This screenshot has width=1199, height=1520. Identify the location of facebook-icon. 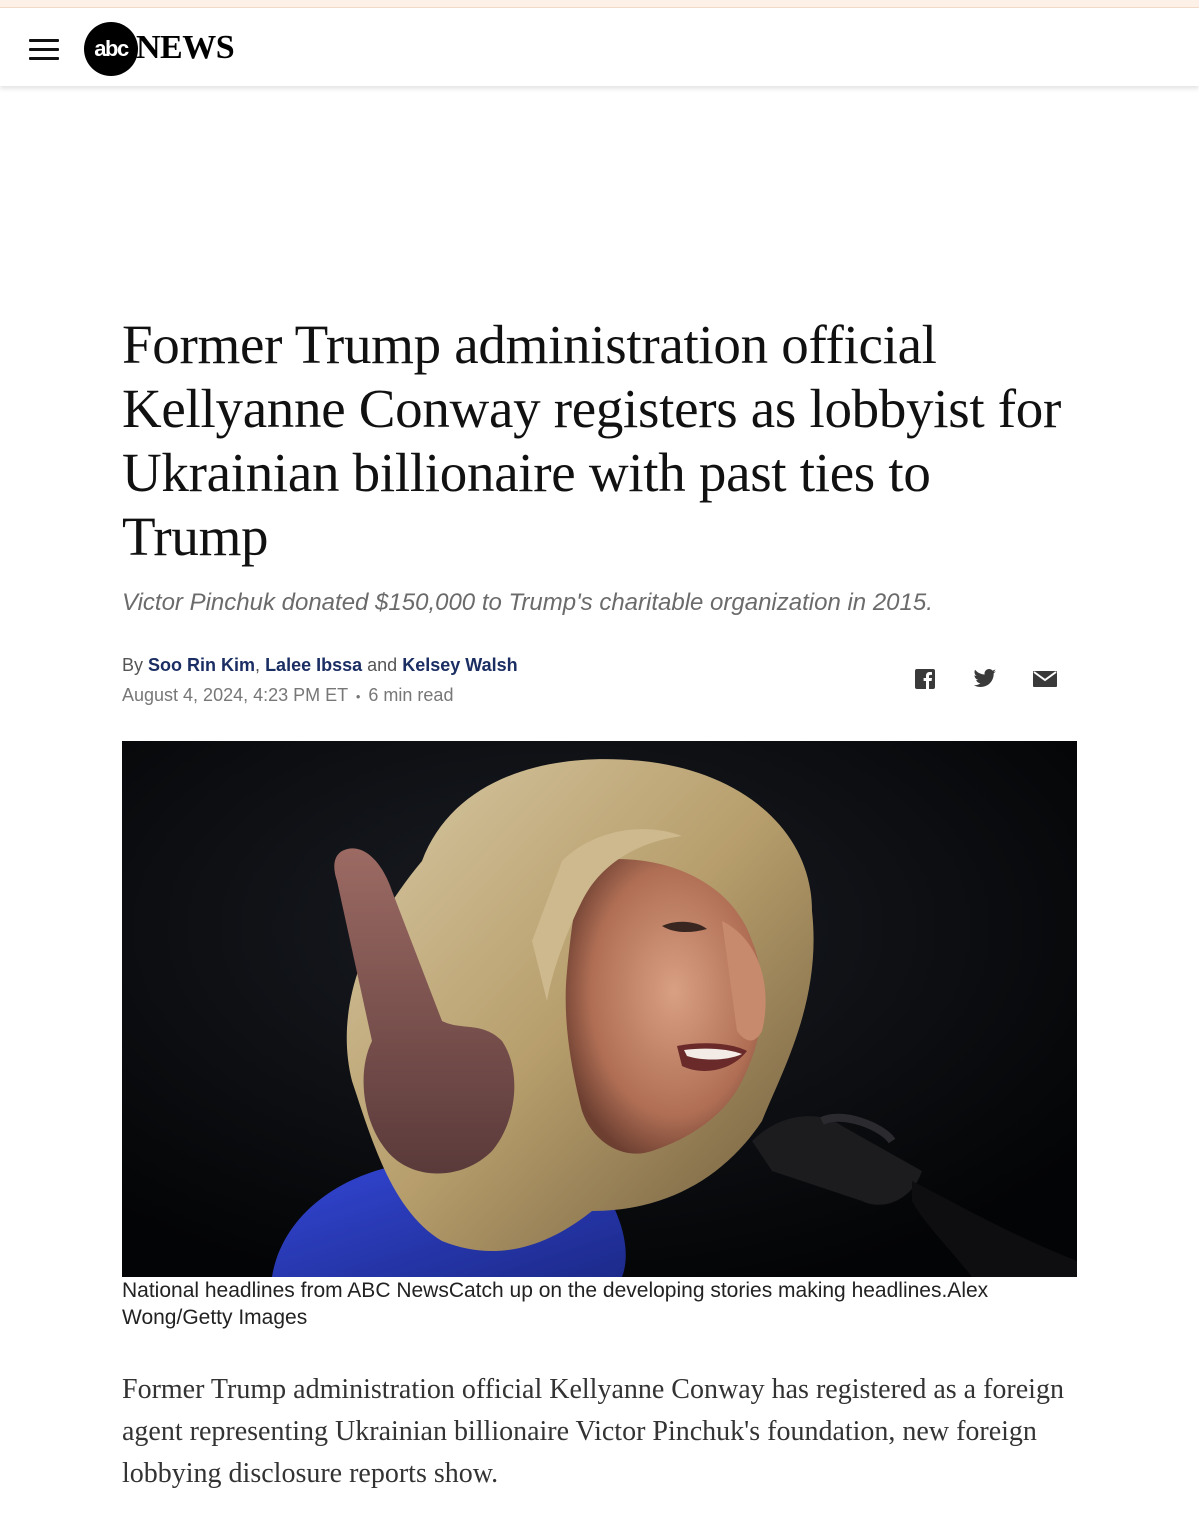
(925, 679).